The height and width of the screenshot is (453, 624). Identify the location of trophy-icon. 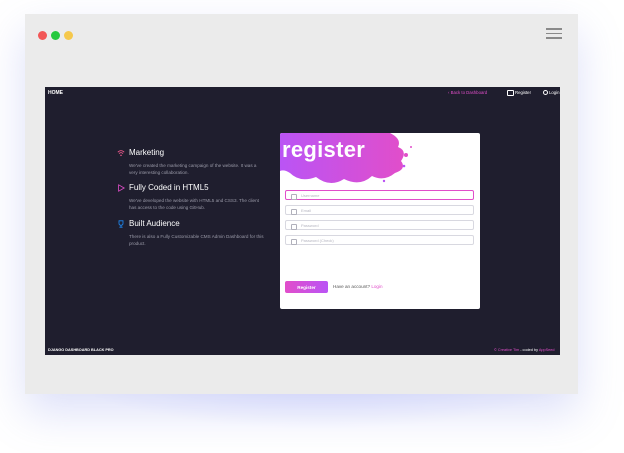
(121, 224).